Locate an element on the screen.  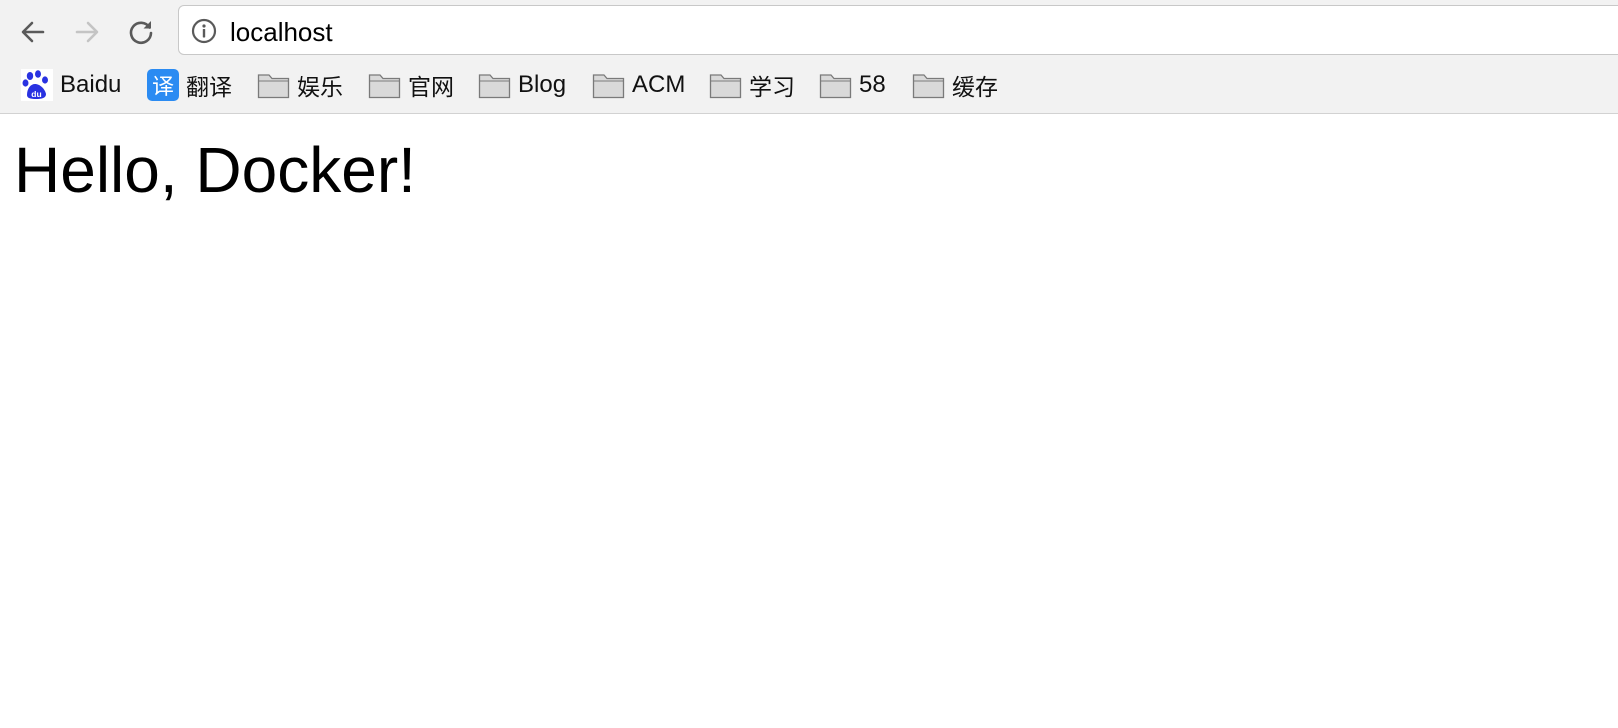
reload-button is located at coordinates (141, 32).